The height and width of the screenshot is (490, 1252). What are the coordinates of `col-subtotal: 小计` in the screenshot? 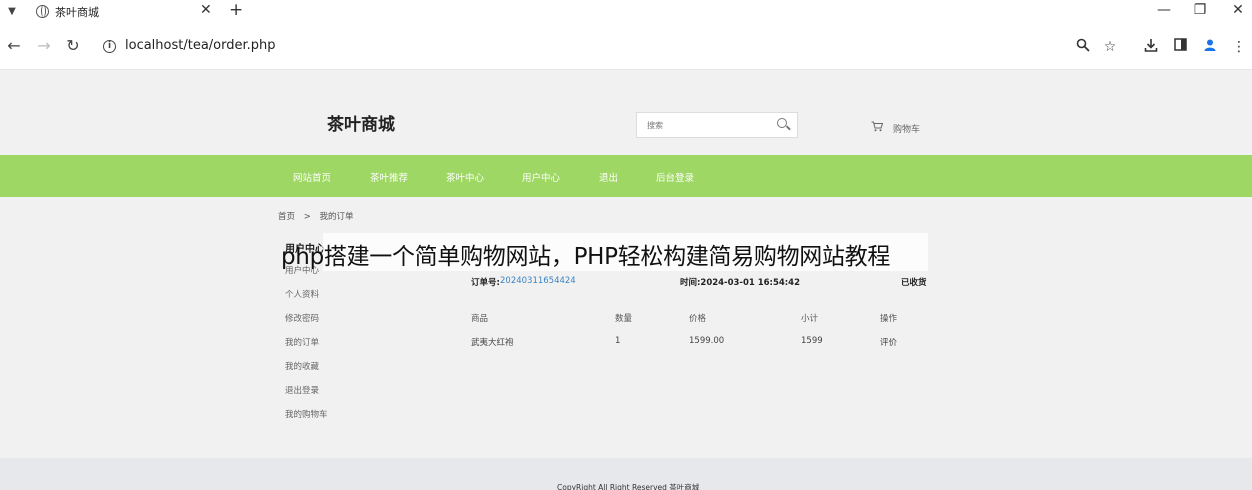 It's located at (810, 319).